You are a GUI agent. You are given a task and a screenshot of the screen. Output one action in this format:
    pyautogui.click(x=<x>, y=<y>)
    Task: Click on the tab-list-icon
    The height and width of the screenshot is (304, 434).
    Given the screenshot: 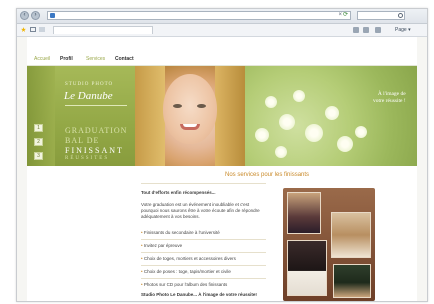 What is the action you would take?
    pyautogui.click(x=42, y=29)
    